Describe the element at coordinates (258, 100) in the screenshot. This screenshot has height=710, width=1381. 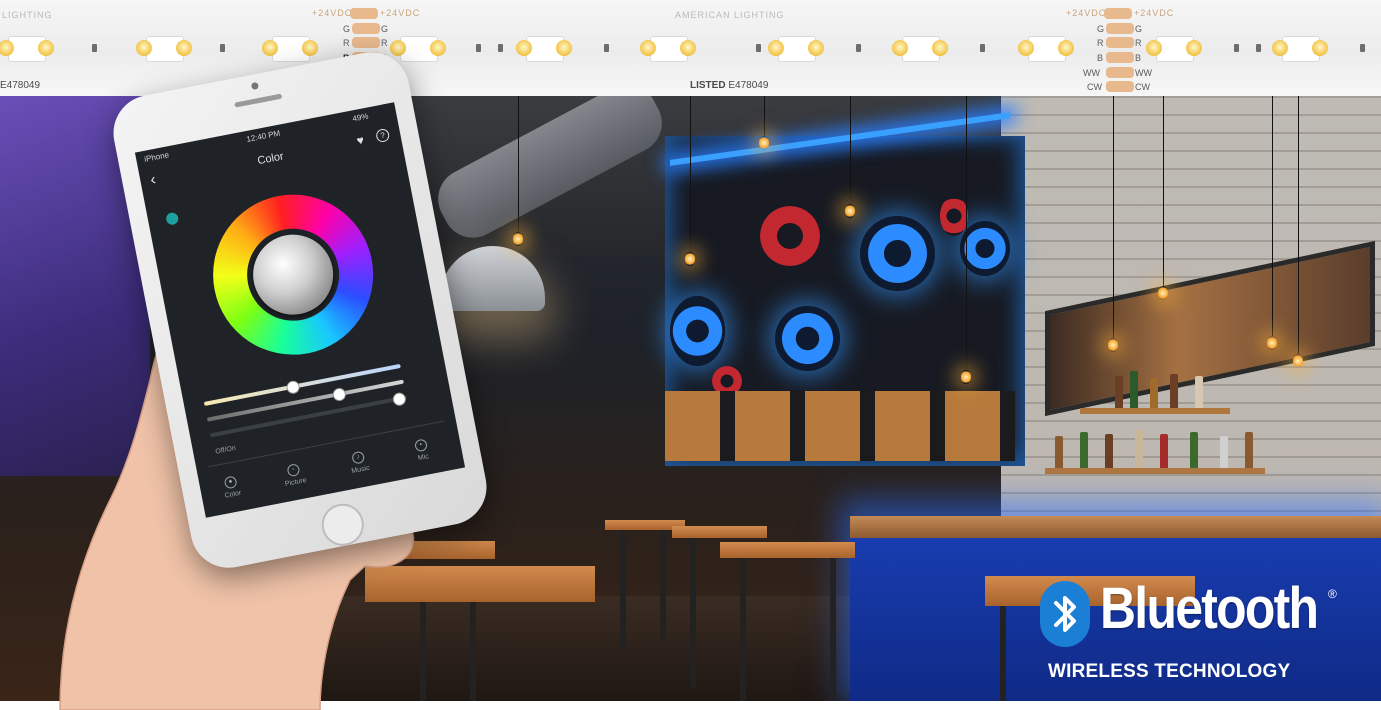
I see `speaker-grille` at that location.